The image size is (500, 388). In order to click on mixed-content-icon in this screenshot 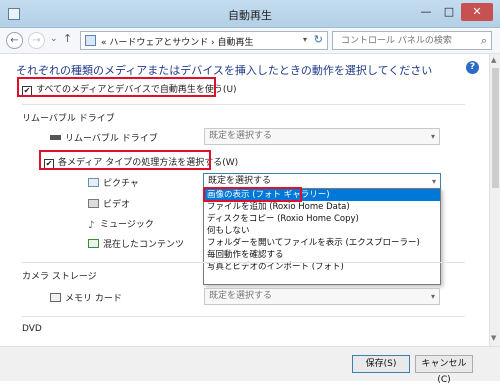, I will do `click(93, 243)`.